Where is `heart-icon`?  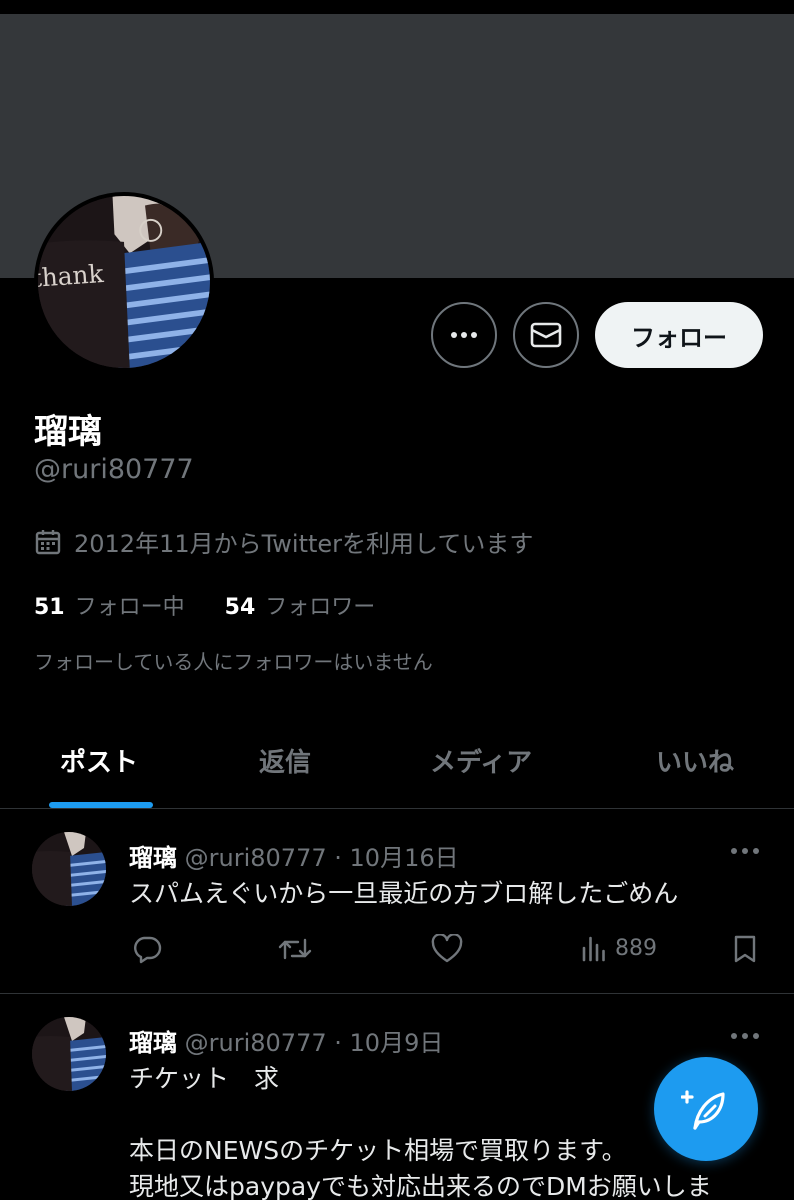
heart-icon is located at coordinates (447, 948).